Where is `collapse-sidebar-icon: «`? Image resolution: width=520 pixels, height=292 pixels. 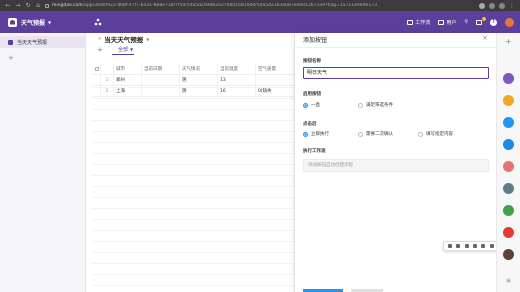 collapse-sidebar-icon: « is located at coordinates (99, 39).